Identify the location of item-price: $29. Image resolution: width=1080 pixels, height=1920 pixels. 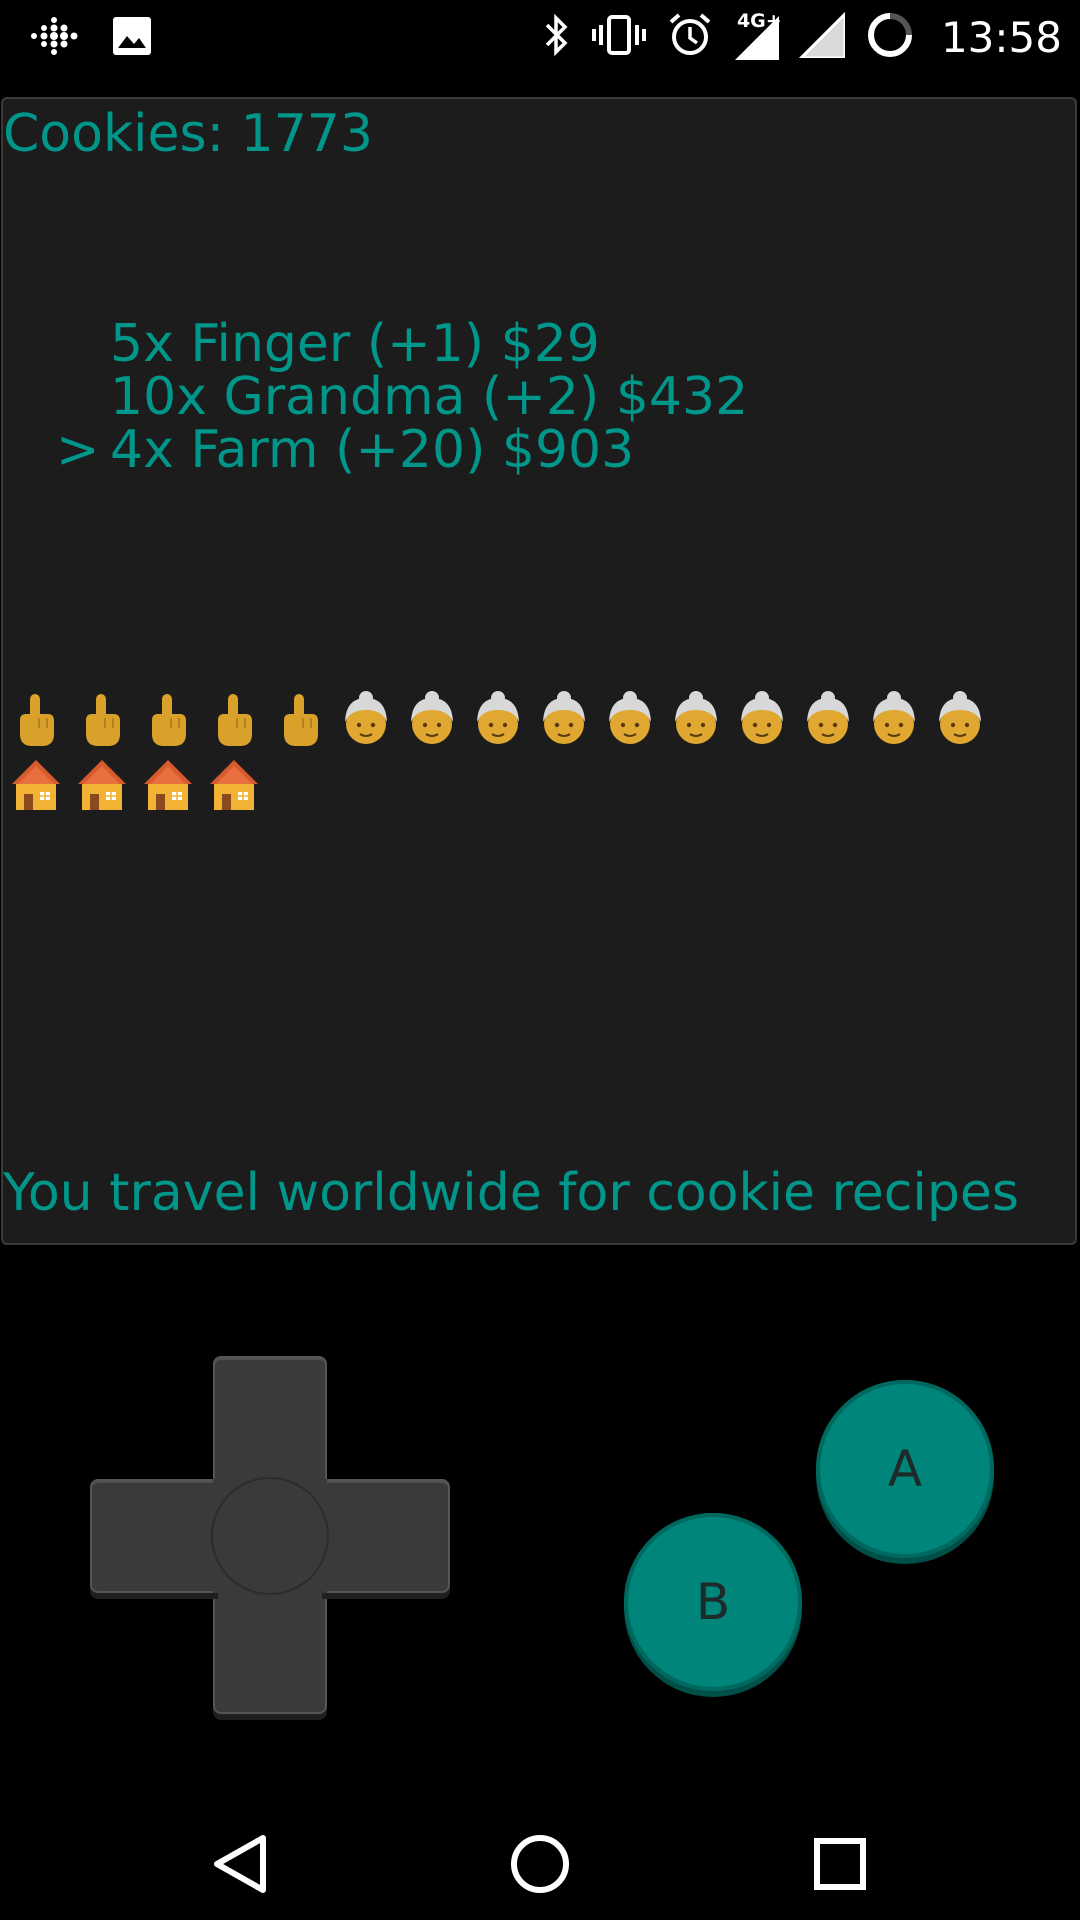
(550, 344).